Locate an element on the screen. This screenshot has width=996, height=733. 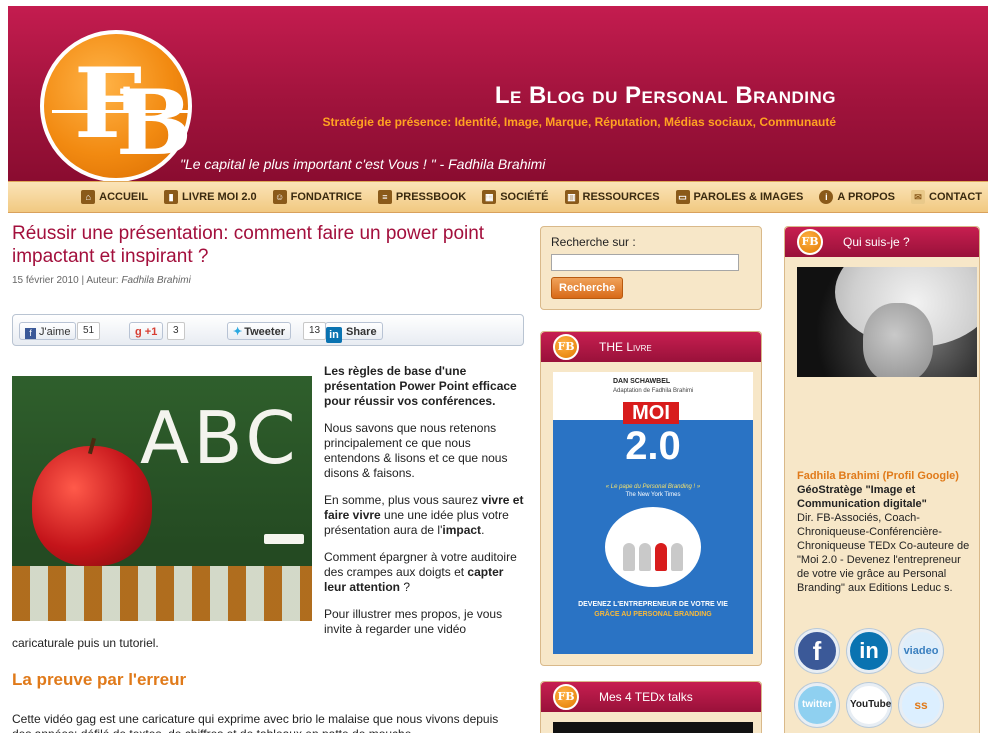
nav-label: ACCUEIL is located at coordinates (124, 197).